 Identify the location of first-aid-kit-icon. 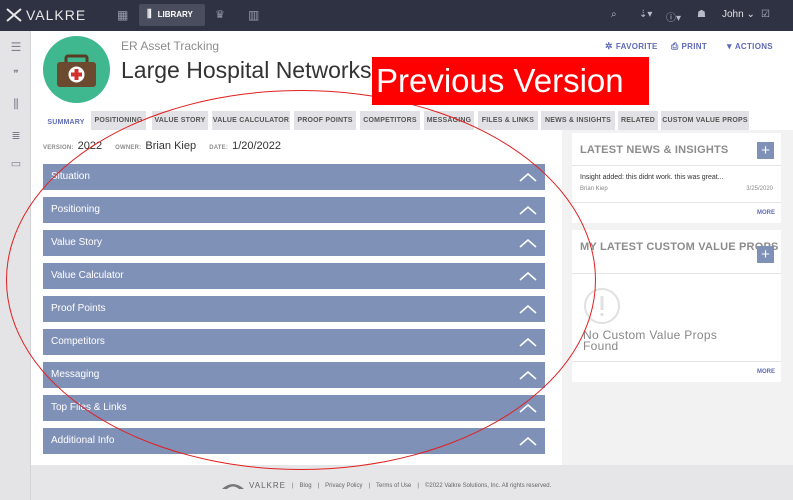
(76, 70).